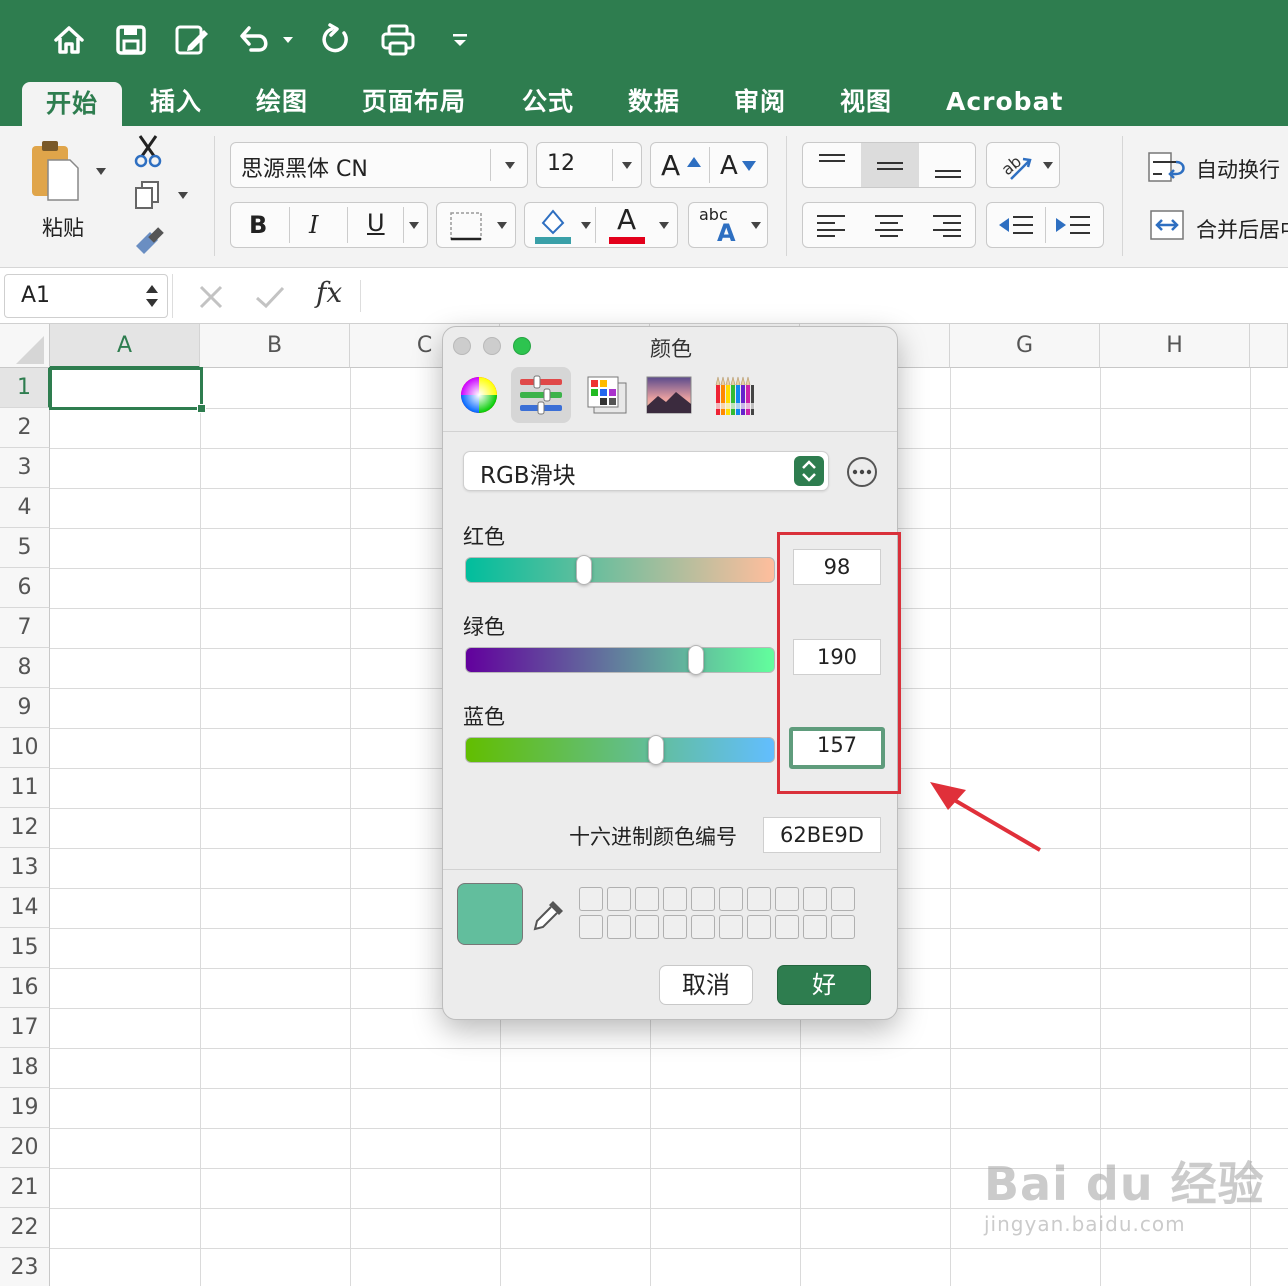  I want to click on select-all-corner, so click(25, 346).